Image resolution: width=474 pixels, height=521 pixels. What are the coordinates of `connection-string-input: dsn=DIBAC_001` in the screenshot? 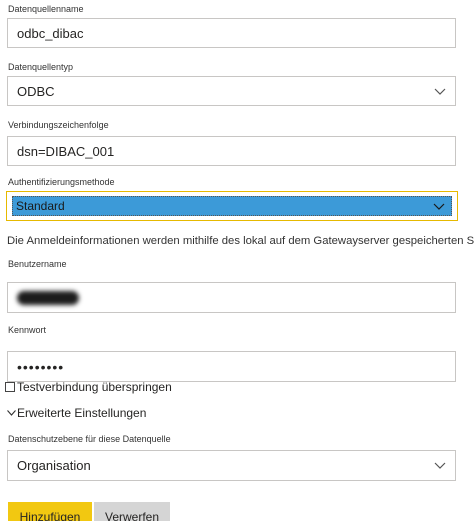 It's located at (231, 151).